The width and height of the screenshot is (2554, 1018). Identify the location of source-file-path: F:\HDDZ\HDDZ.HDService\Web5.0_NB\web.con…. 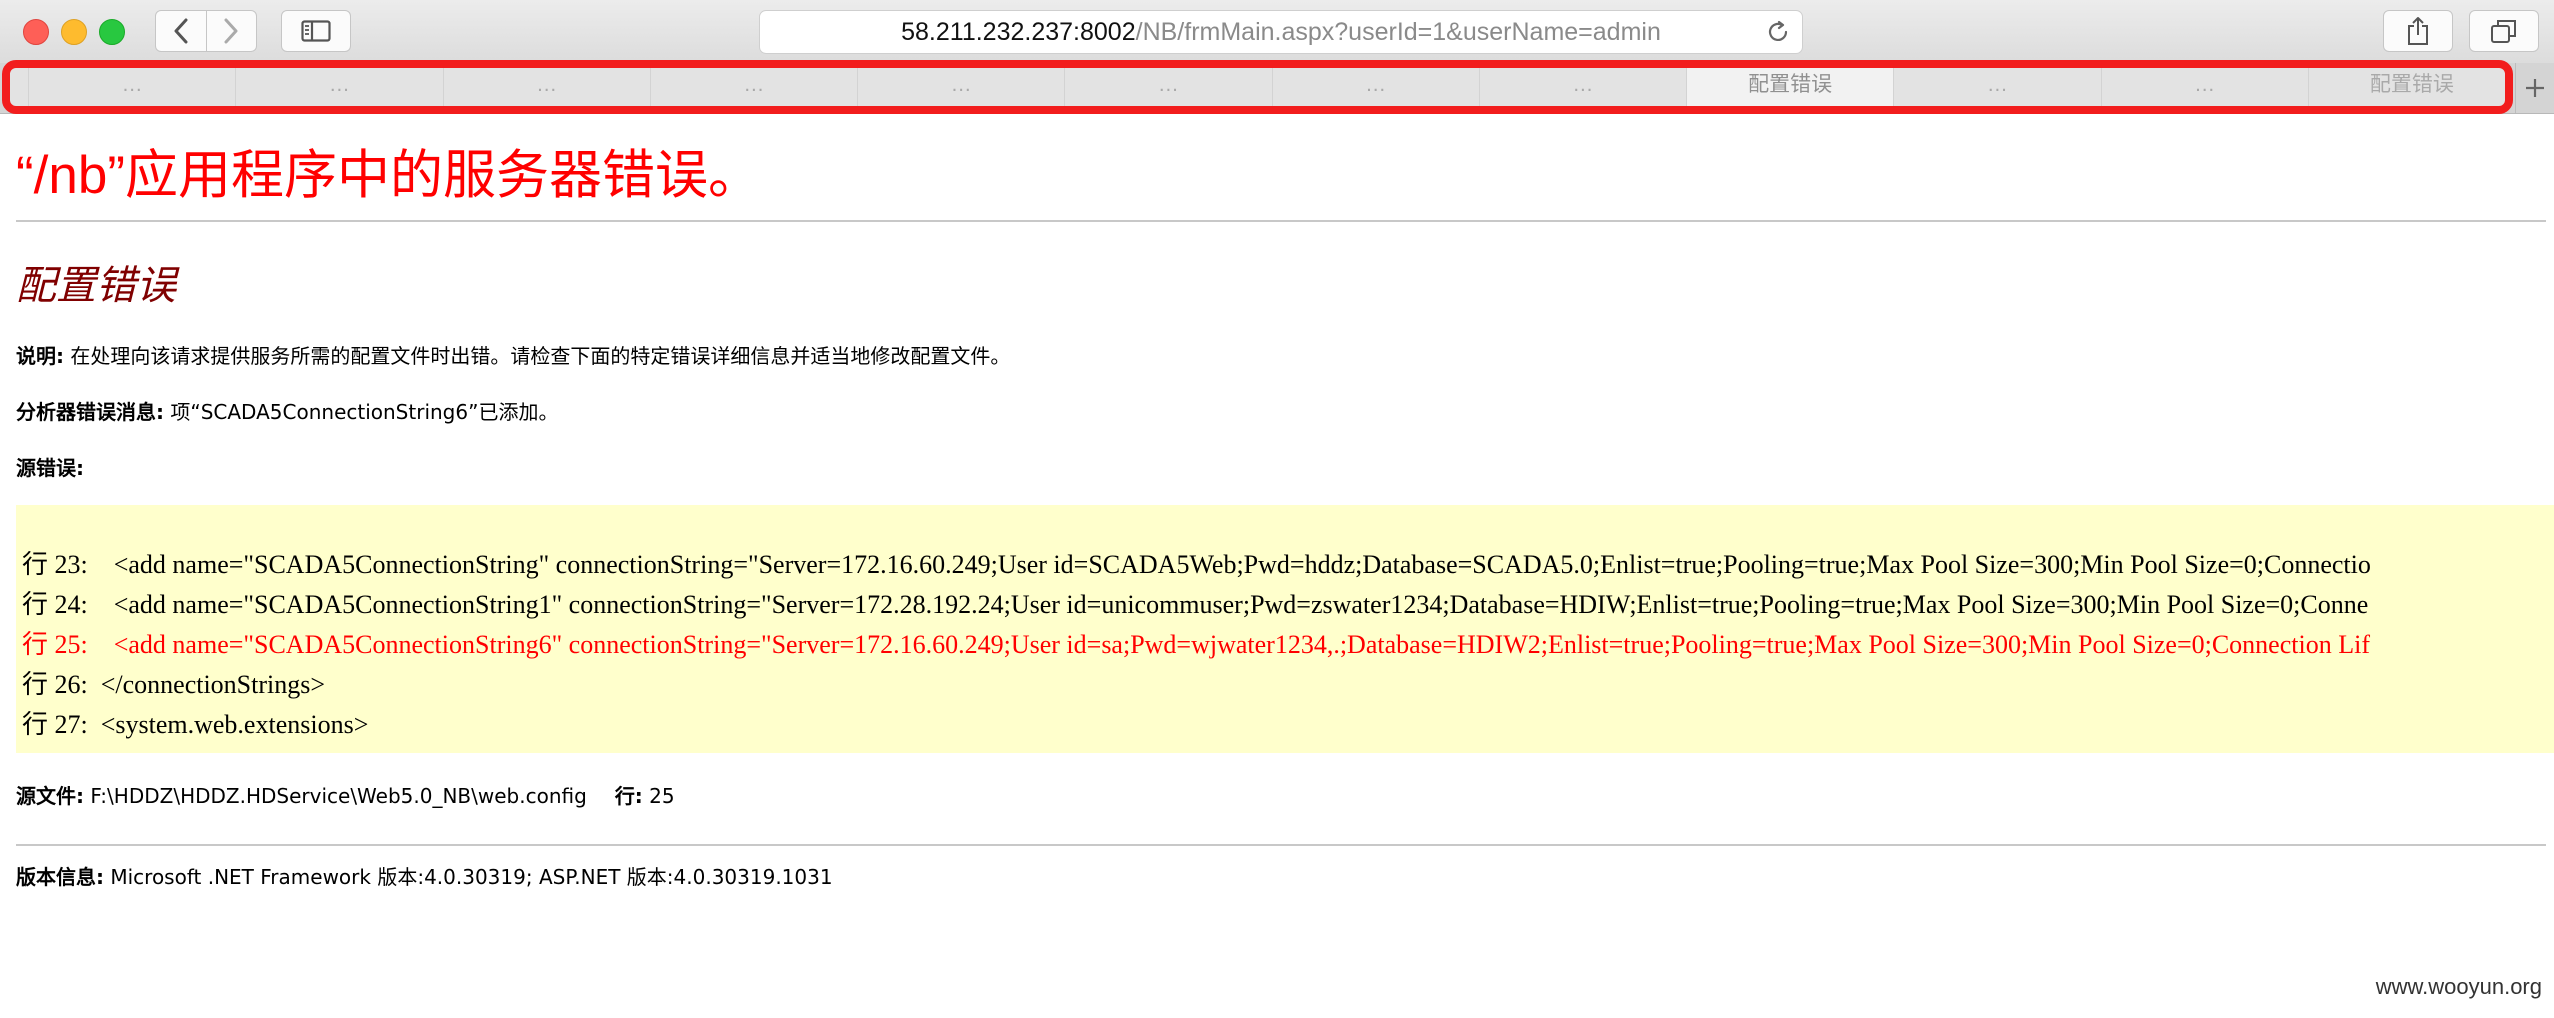
(335, 796).